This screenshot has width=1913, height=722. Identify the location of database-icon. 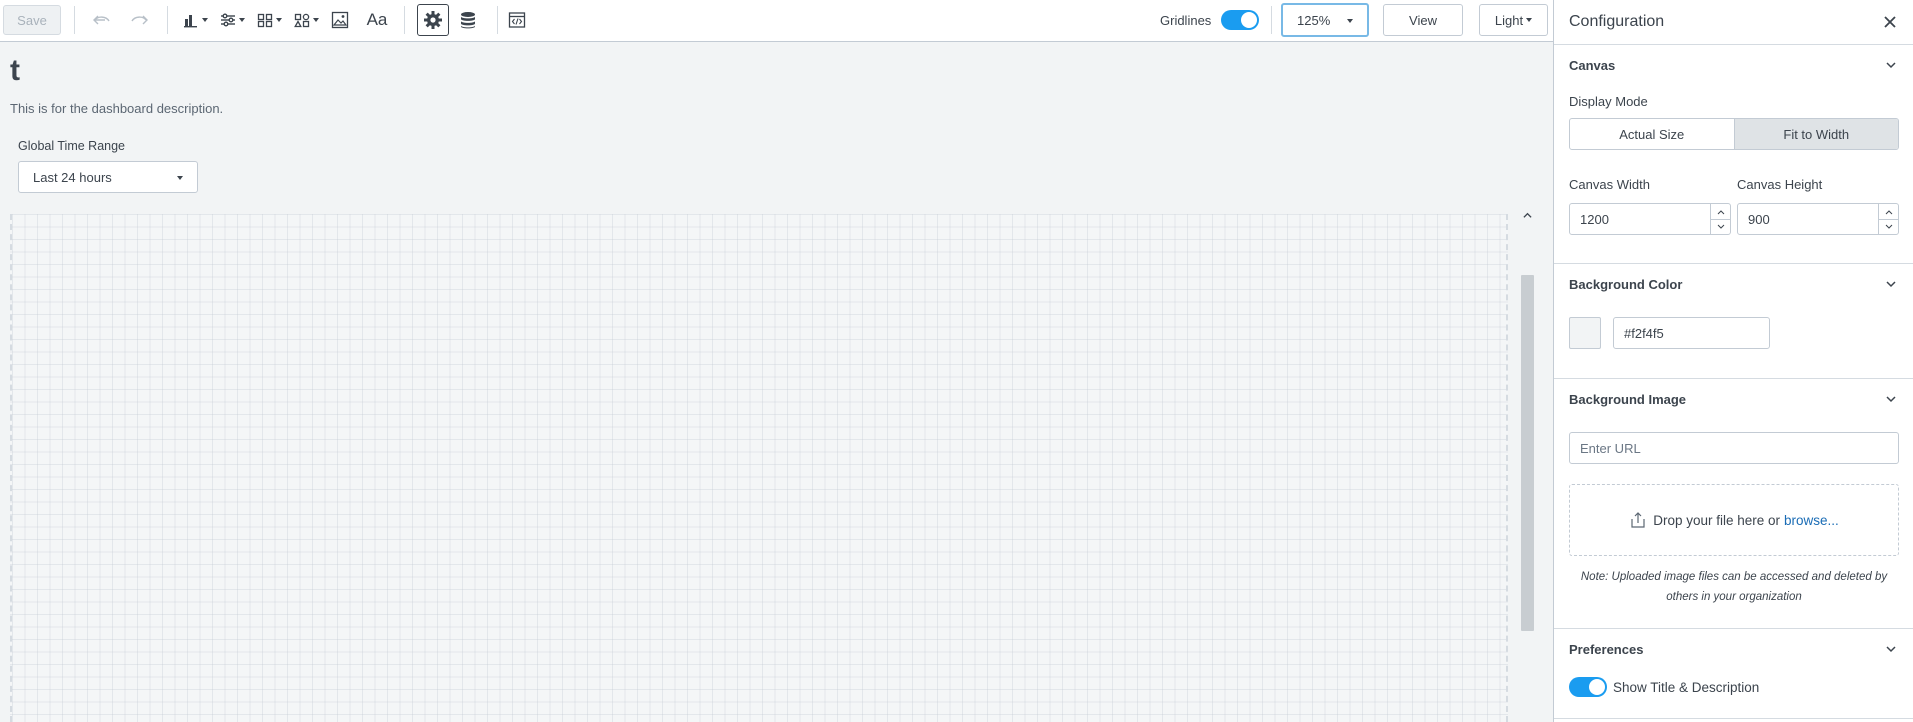
(468, 20).